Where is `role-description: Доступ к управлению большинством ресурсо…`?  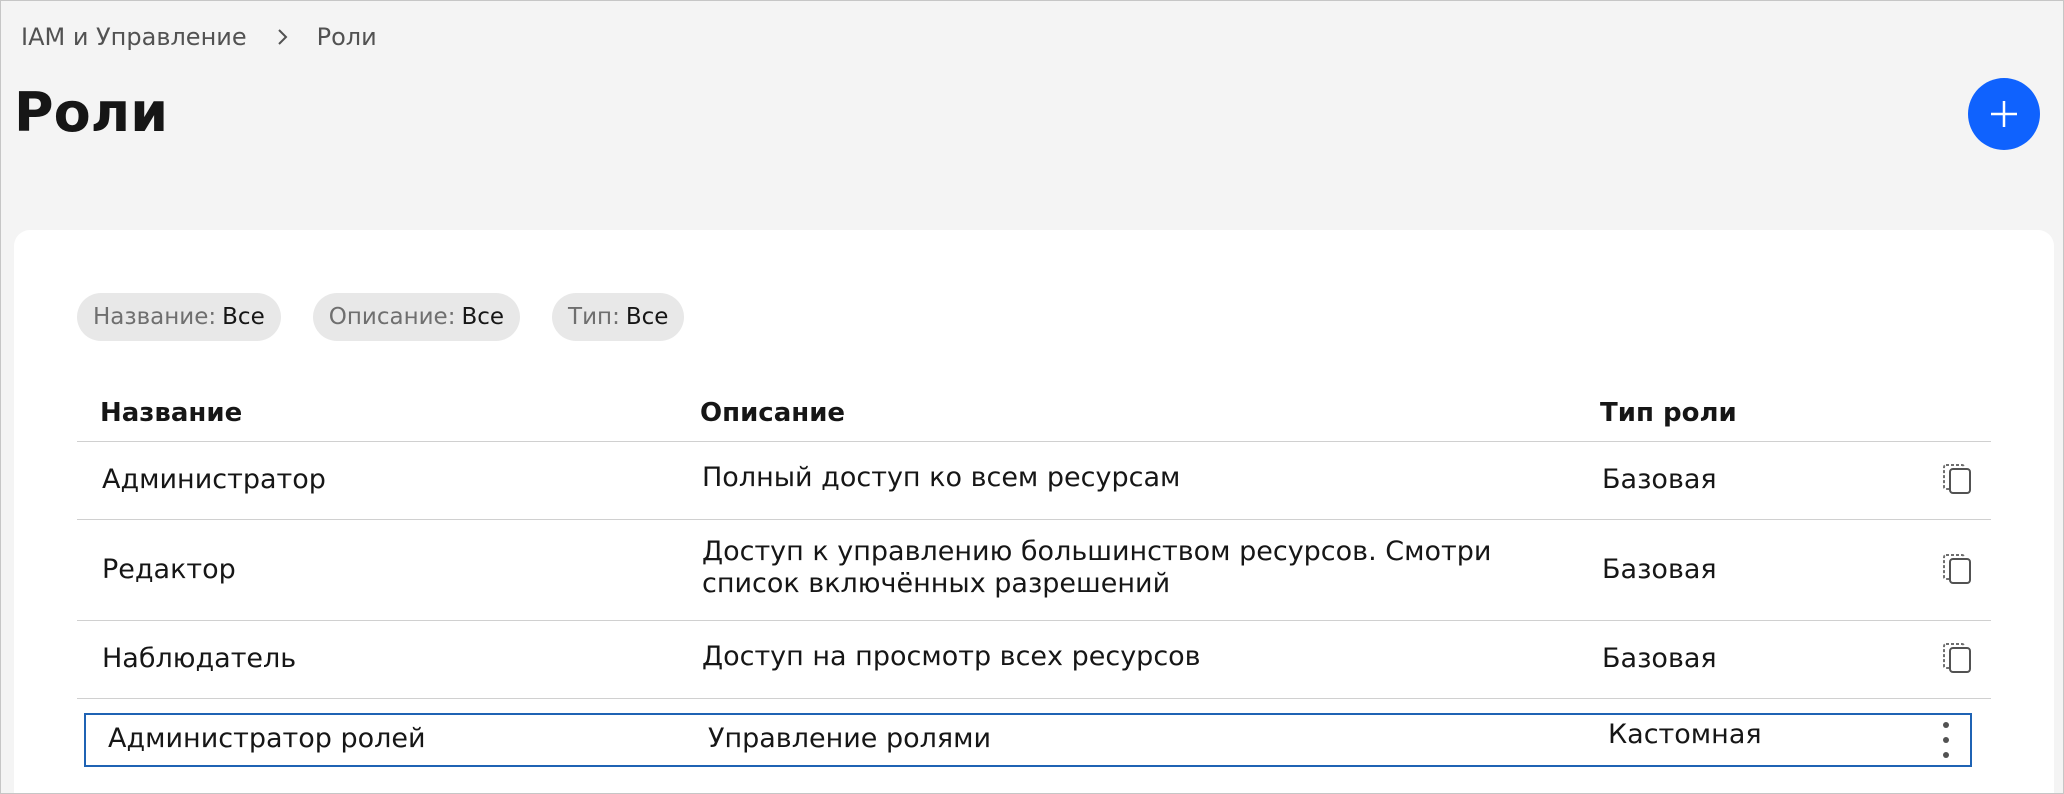 role-description: Доступ к управлению большинством ресурсо… is located at coordinates (1102, 568).